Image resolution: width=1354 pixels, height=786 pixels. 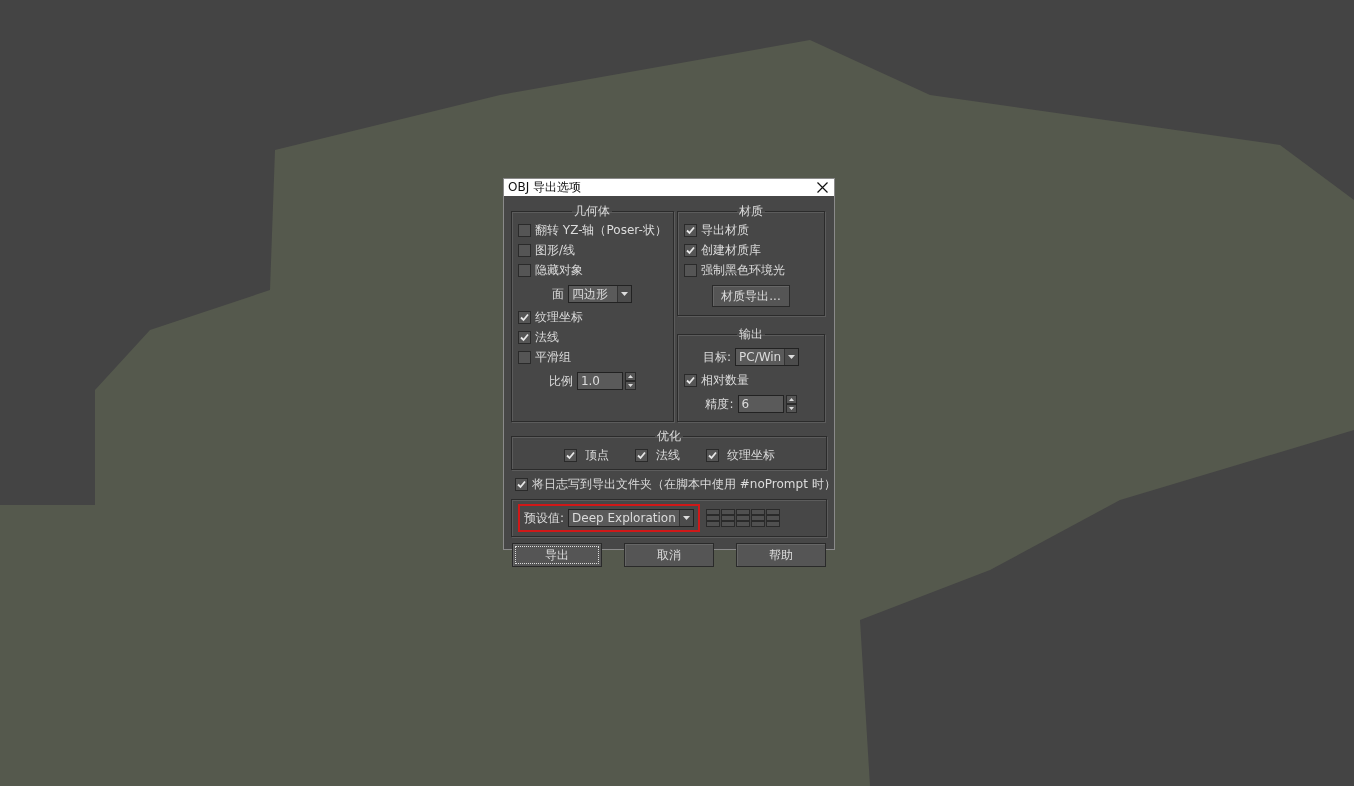 What do you see at coordinates (590, 381) in the screenshot?
I see `number-value: 1.0` at bounding box center [590, 381].